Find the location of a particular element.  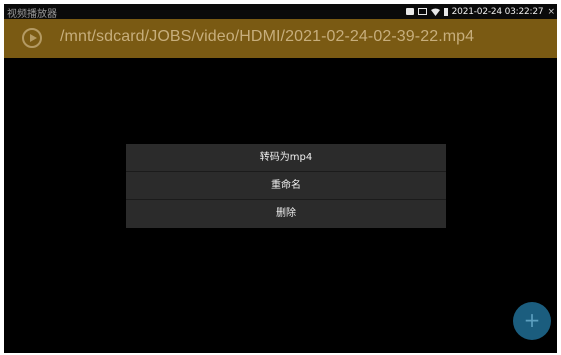

status-right-group: 2021-02-24 03:22:27 × is located at coordinates (480, 11).